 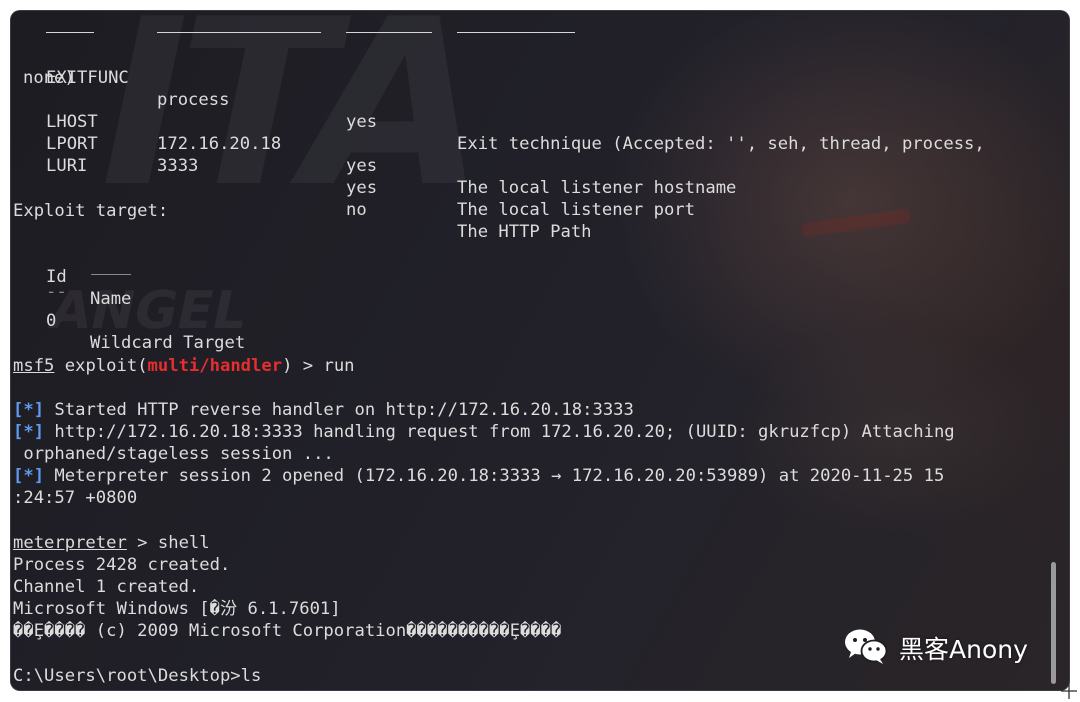 I want to click on option-name: LURI, so click(x=67, y=166).